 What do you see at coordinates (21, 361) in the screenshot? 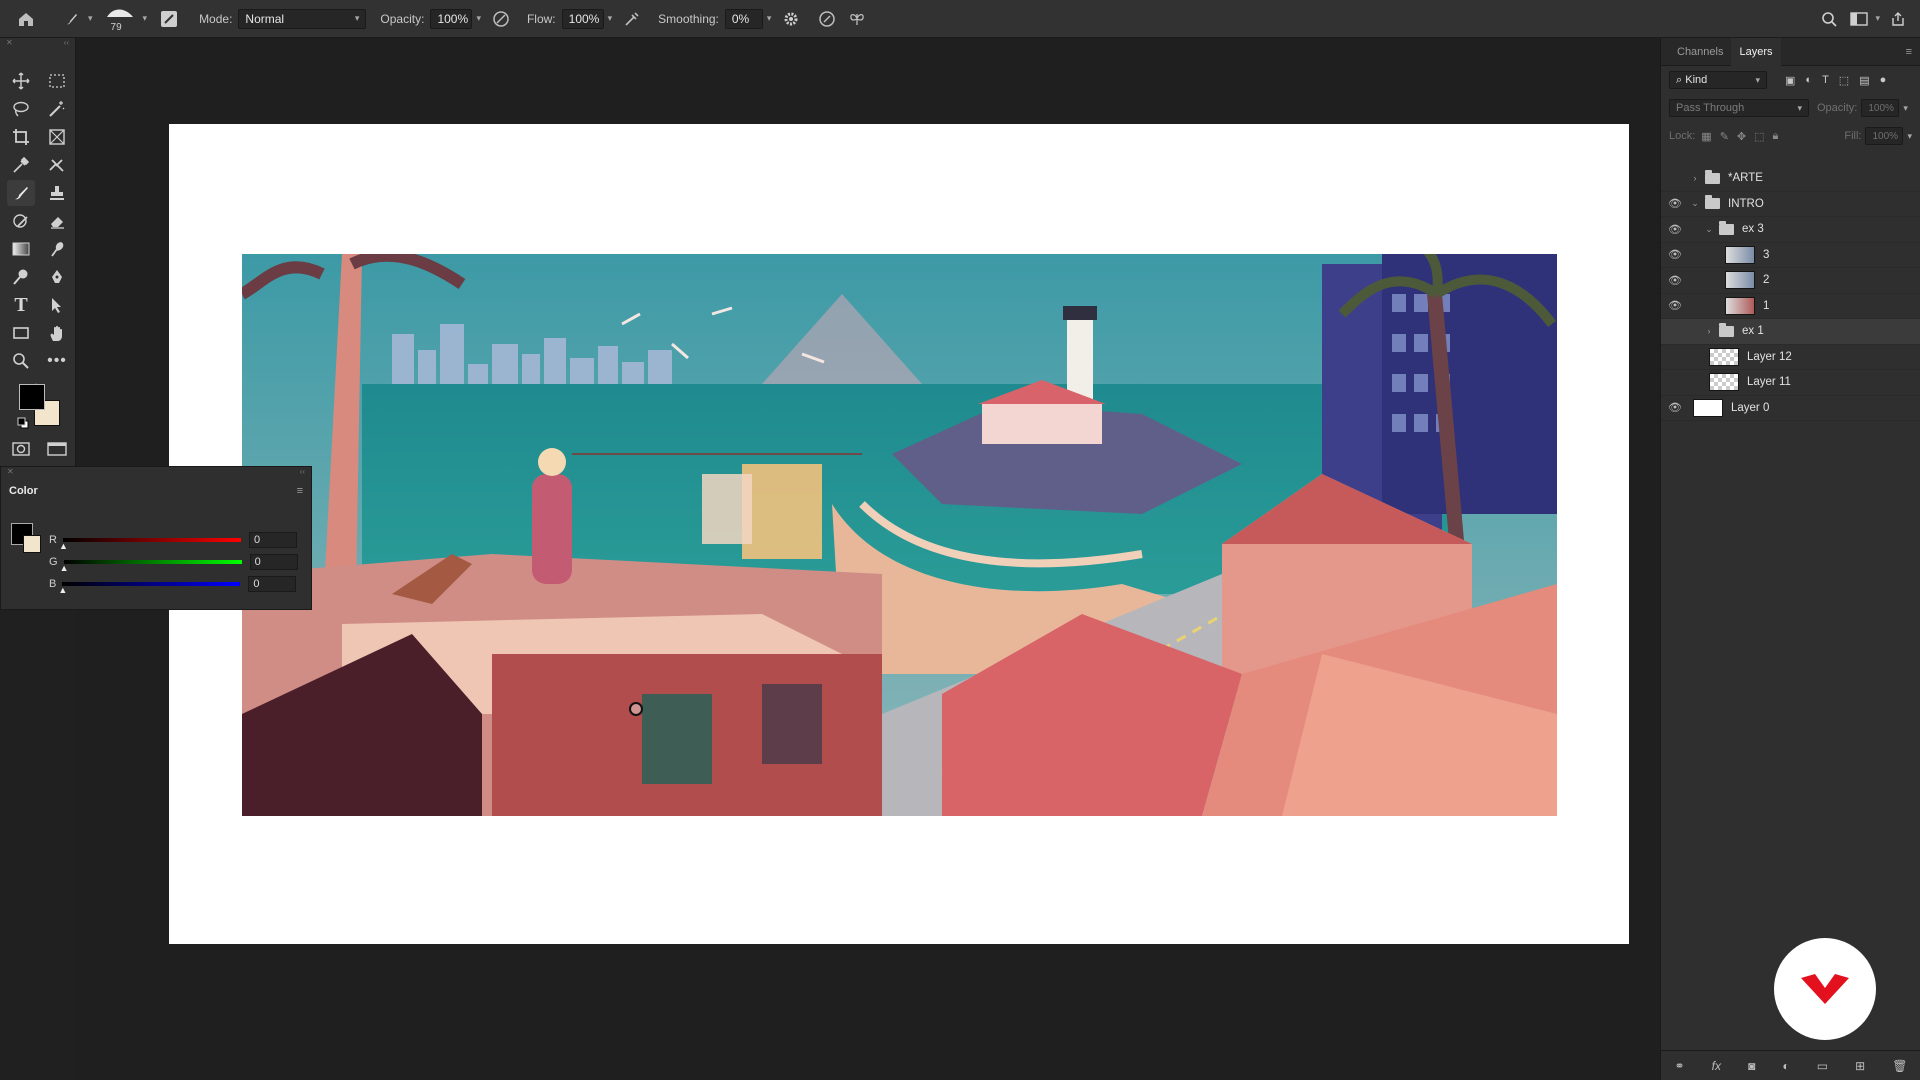
I see `zoom-tool-icon` at bounding box center [21, 361].